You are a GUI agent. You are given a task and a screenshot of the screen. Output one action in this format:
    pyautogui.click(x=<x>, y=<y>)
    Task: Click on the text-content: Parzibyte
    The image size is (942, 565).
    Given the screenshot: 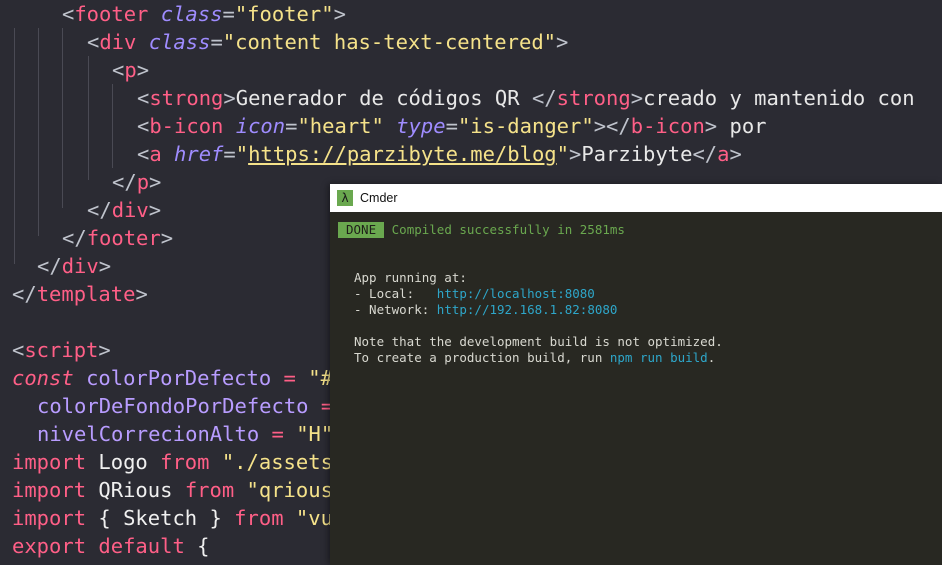 What is the action you would take?
    pyautogui.click(x=637, y=154)
    